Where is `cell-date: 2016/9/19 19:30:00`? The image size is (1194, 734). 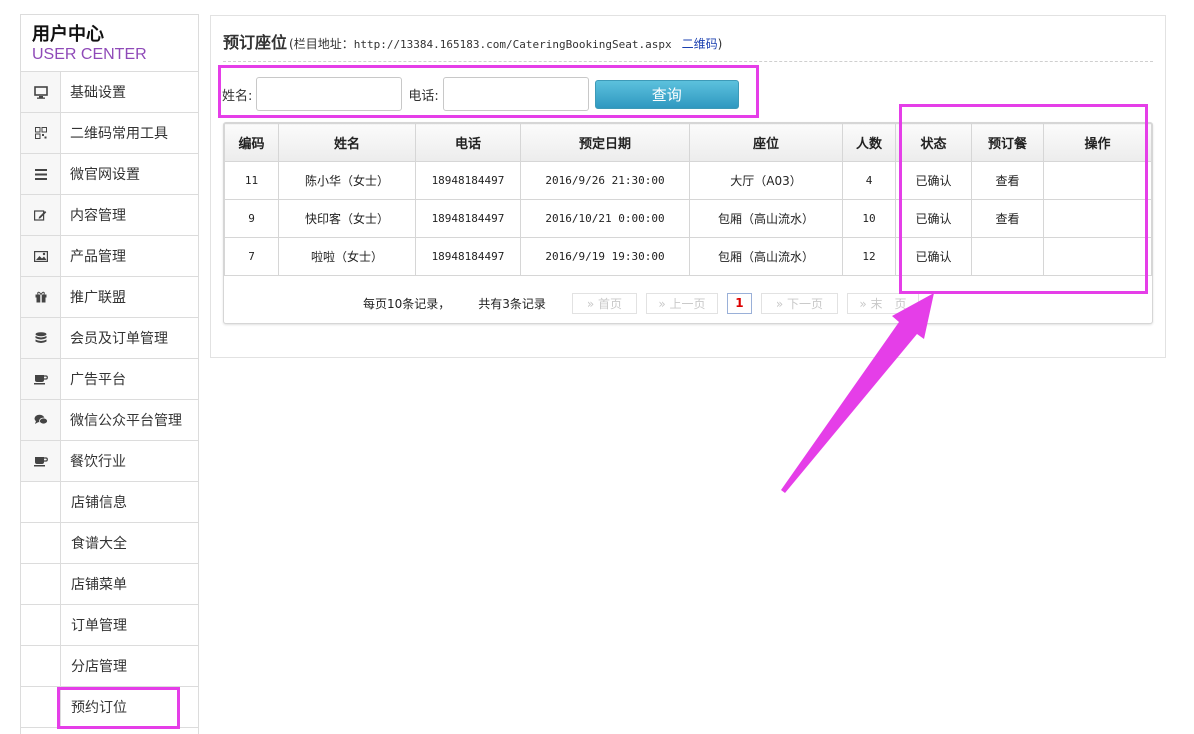 cell-date: 2016/9/19 19:30:00 is located at coordinates (605, 256).